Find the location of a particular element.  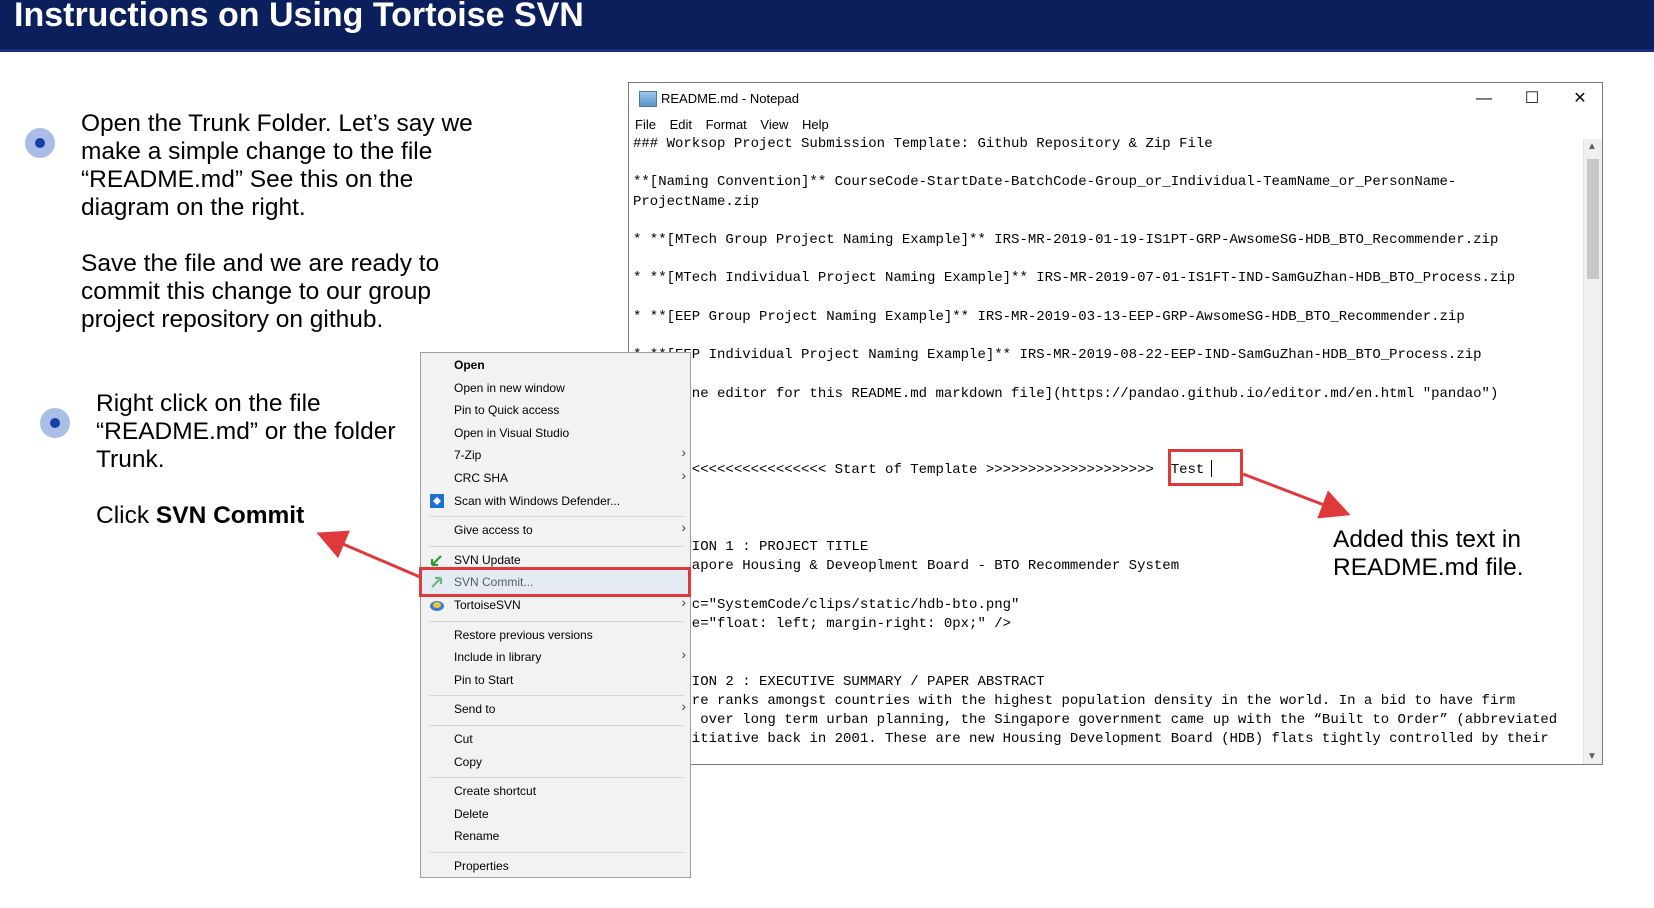

arrow-to-added-text is located at coordinates (1296, 495).